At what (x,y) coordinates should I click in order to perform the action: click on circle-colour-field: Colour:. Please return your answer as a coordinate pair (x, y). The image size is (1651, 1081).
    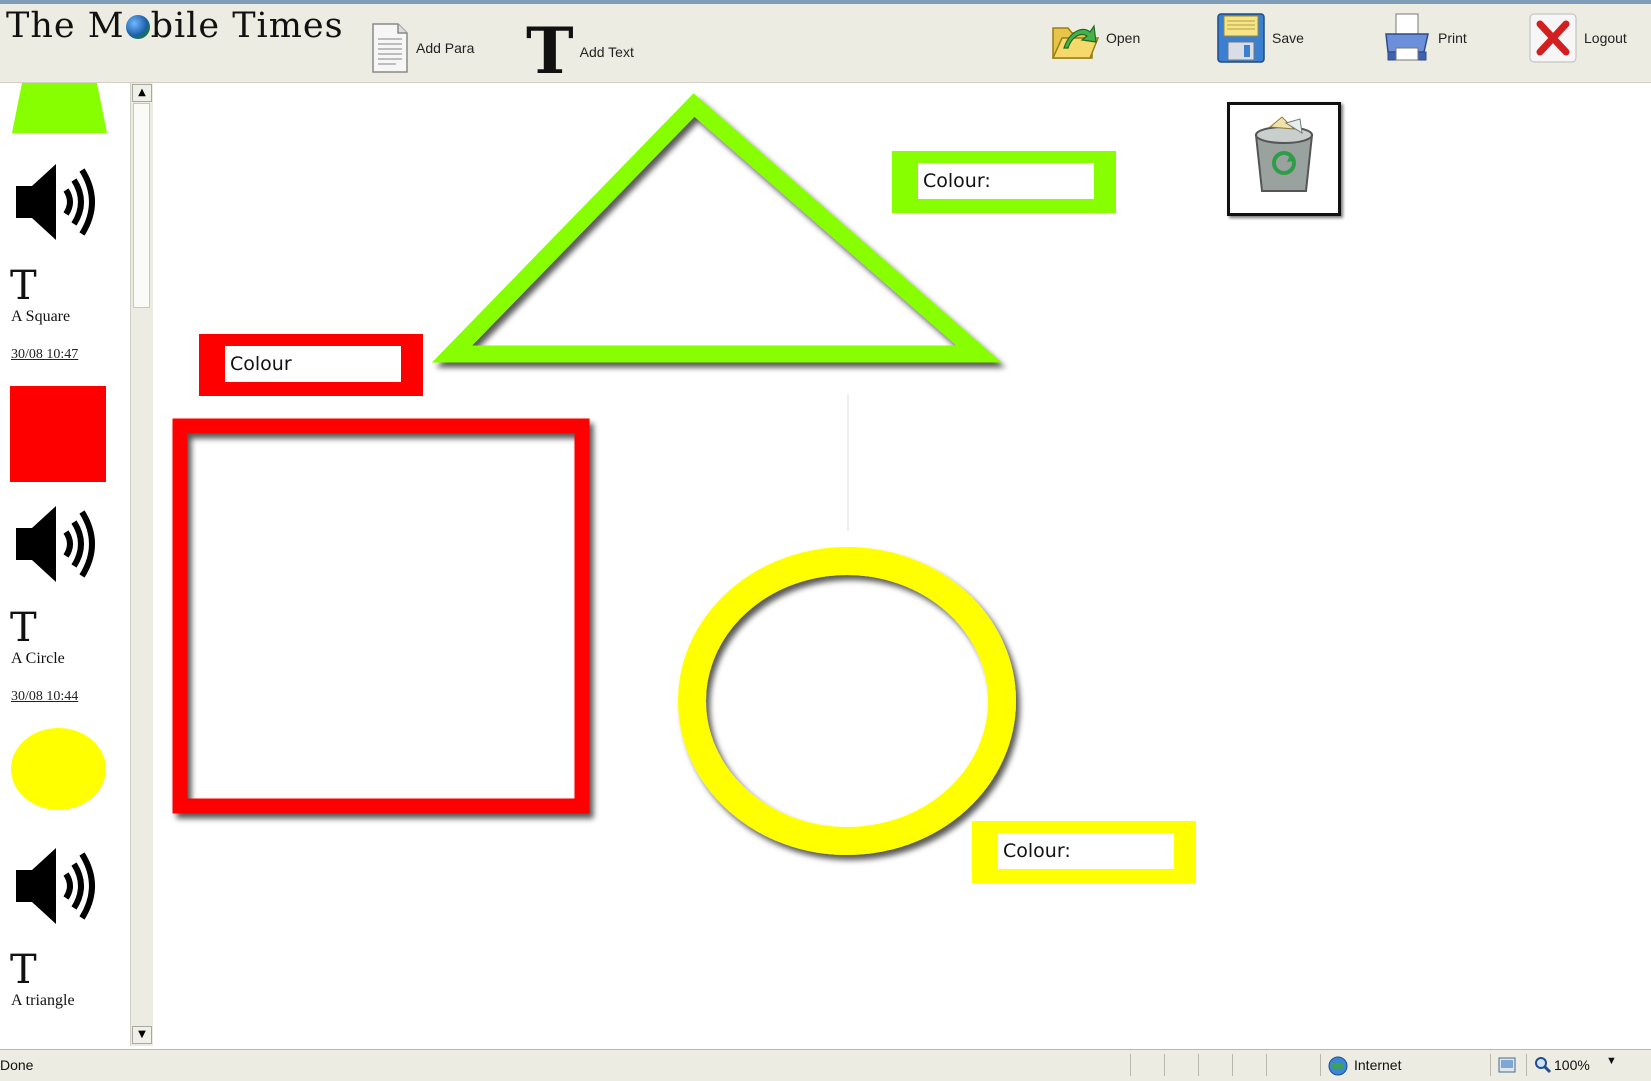
    Looking at the image, I should click on (1086, 851).